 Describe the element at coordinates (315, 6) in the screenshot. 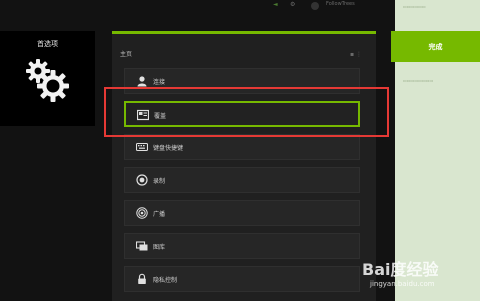

I see `avatar` at that location.